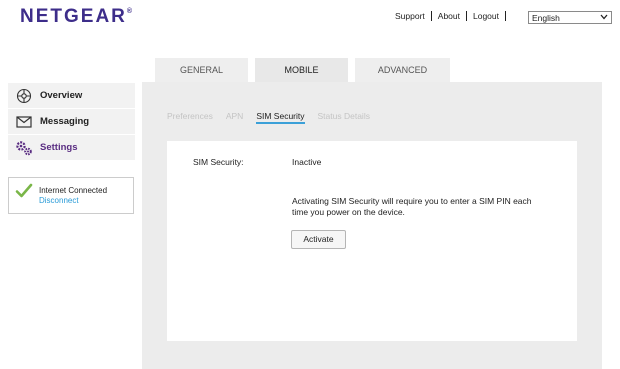  Describe the element at coordinates (201, 70) in the screenshot. I see `tab-general: GENERAL` at that location.